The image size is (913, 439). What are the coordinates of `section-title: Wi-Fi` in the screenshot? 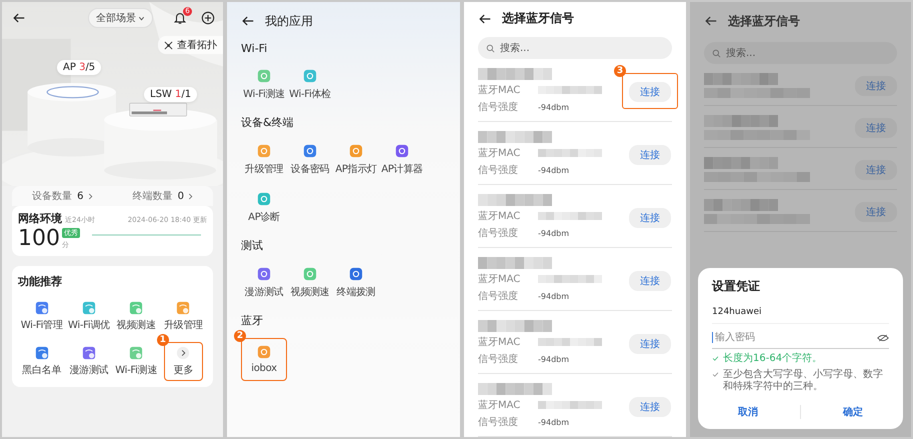 It's located at (254, 48).